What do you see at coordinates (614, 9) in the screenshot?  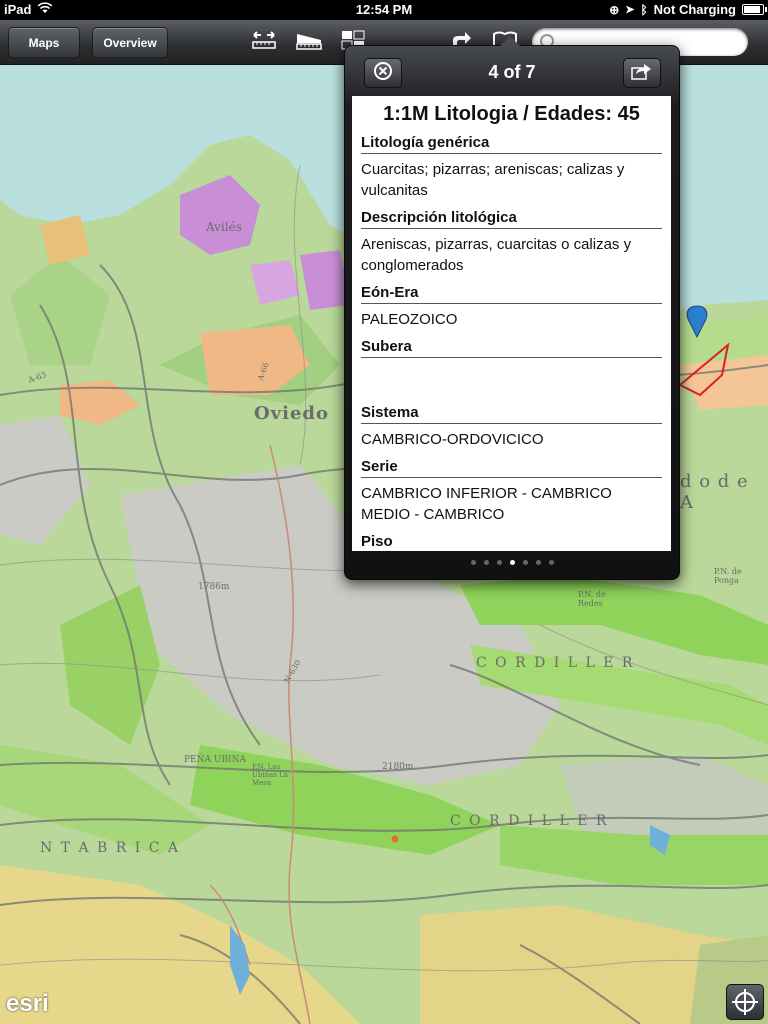 I see `orientation-lock-icon: ⊕` at bounding box center [614, 9].